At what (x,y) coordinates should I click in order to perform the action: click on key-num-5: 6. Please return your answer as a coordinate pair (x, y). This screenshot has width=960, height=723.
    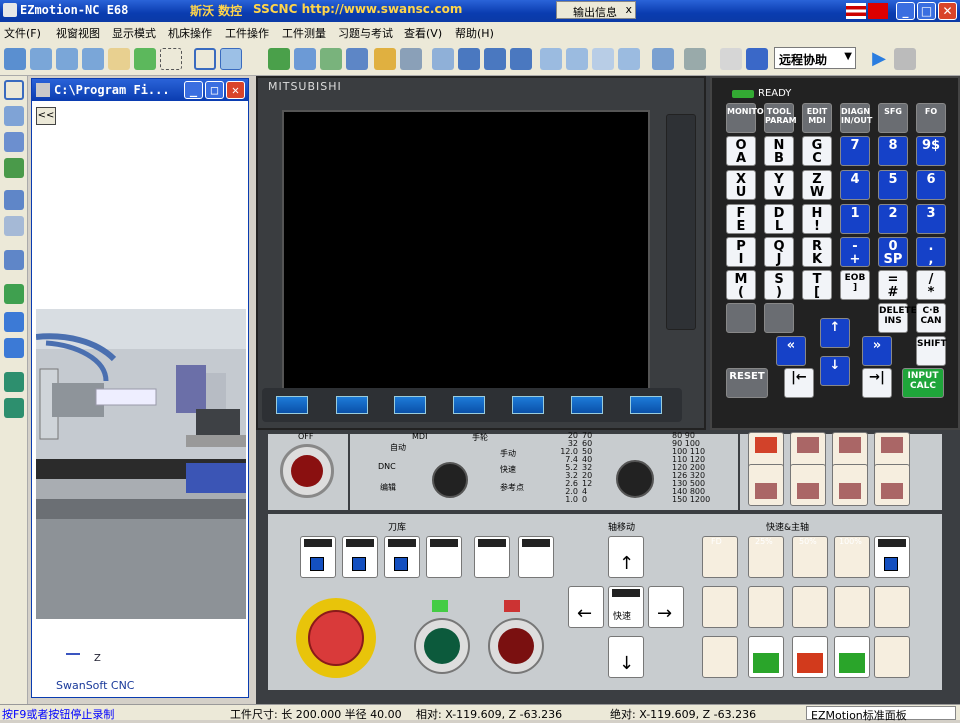
    Looking at the image, I should click on (931, 185).